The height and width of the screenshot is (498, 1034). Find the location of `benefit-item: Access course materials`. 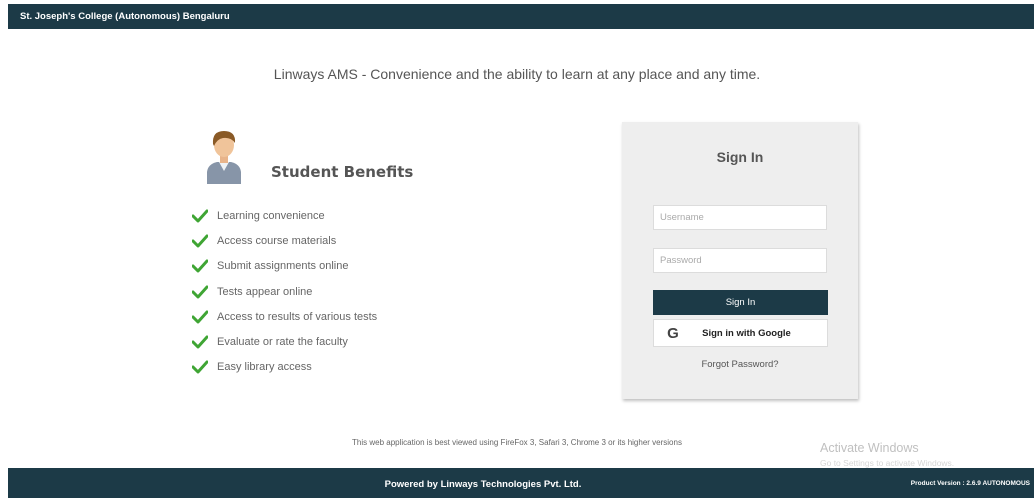

benefit-item: Access course materials is located at coordinates (284, 240).